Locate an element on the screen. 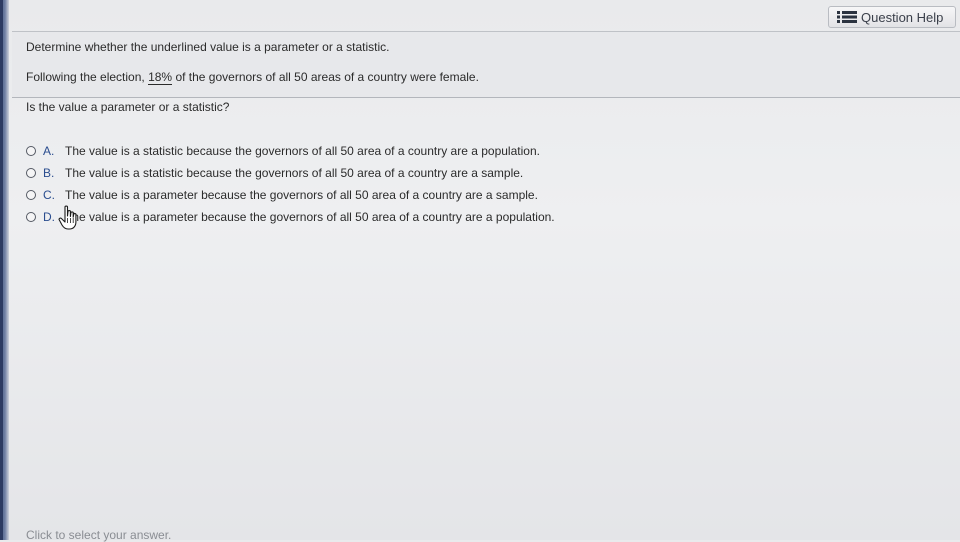 The width and height of the screenshot is (960, 542). problem-text-before: Following the election, is located at coordinates (87, 77).